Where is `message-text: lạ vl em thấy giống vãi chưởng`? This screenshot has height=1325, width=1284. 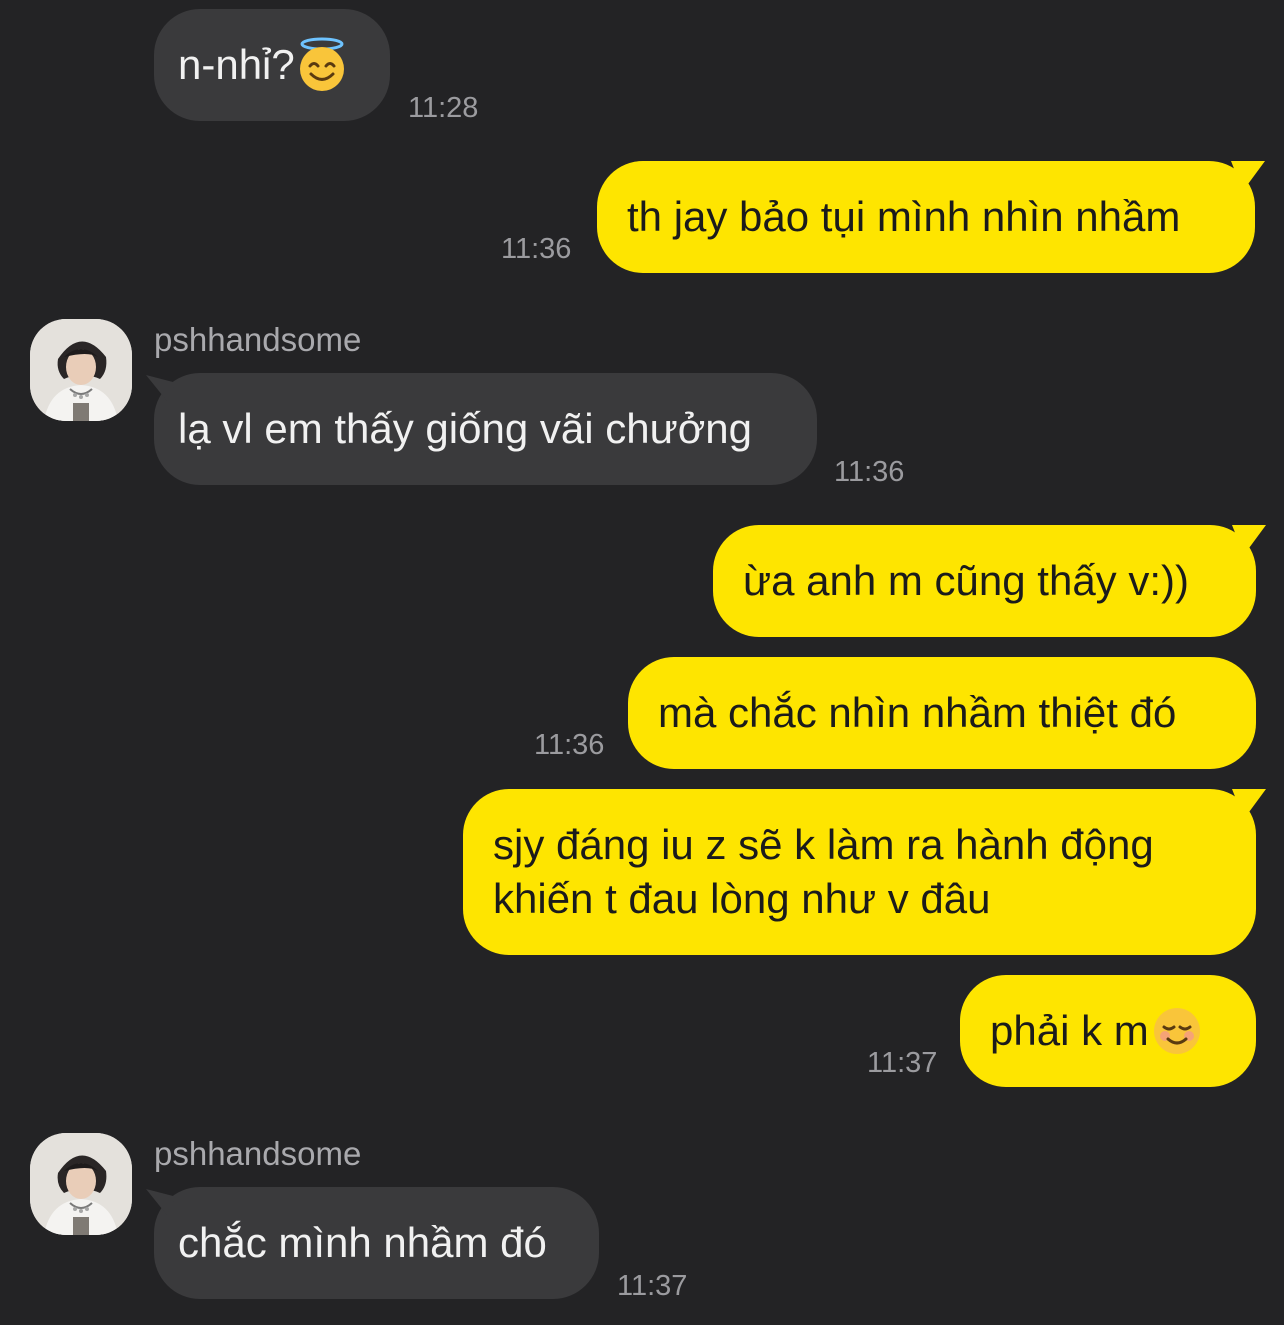 message-text: lạ vl em thấy giống vãi chưởng is located at coordinates (465, 428).